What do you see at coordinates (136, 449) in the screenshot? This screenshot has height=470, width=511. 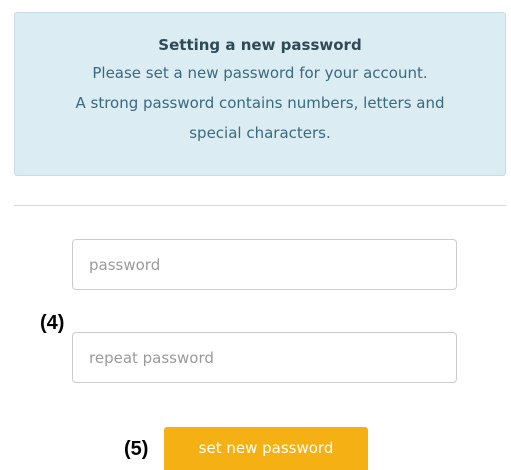 I see `step-5-annotation: (5)` at bounding box center [136, 449].